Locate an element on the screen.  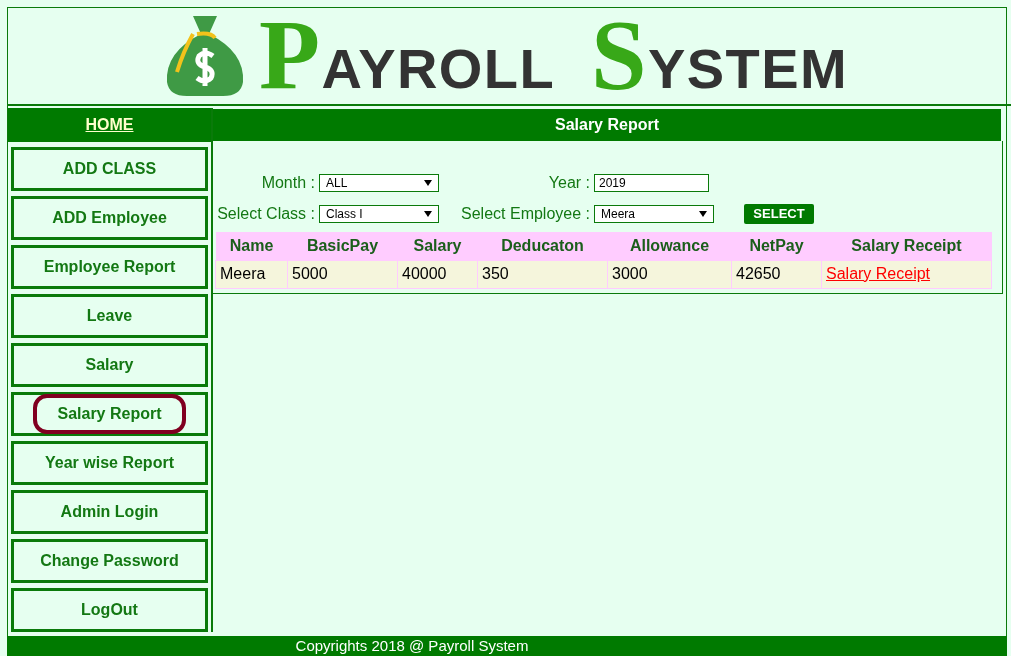
sidebar-item: Change Password is located at coordinates (109, 561).